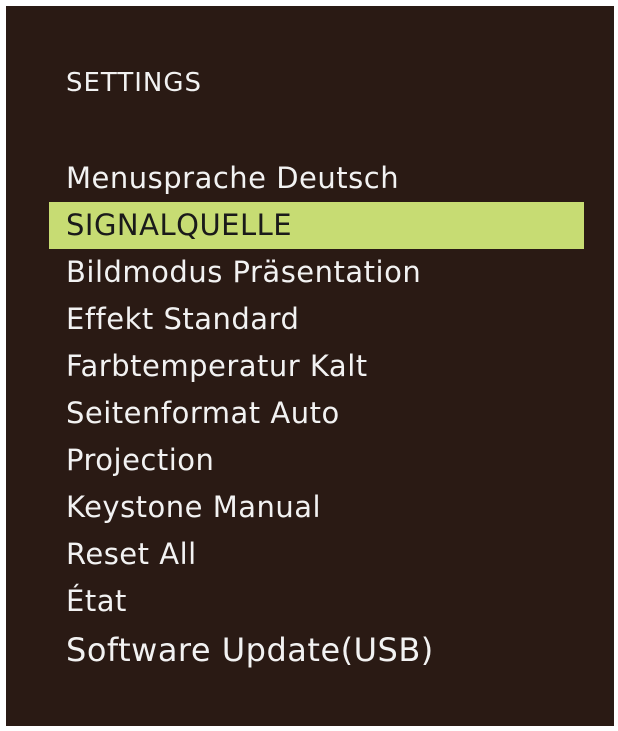  I want to click on menu-item-signalquelle: SIGNALQUELLE, so click(310, 225).